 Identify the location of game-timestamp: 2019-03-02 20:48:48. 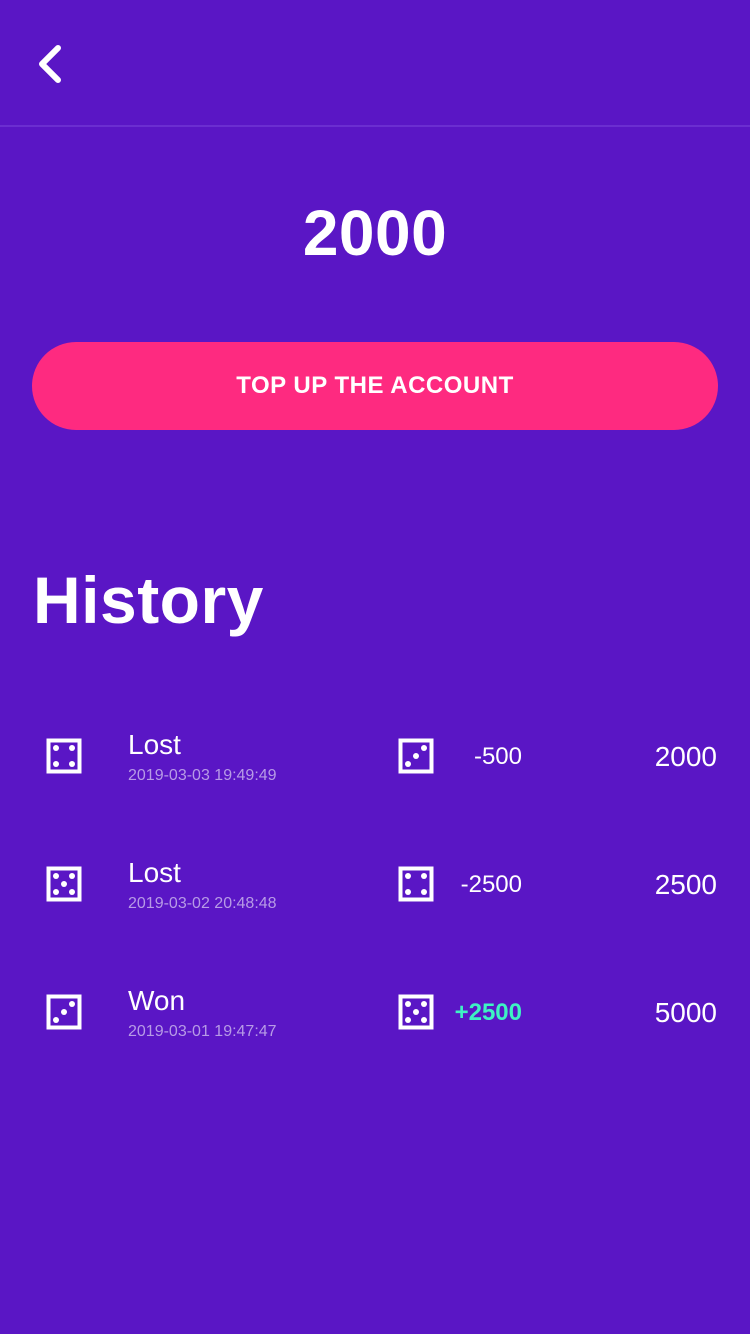
(202, 903).